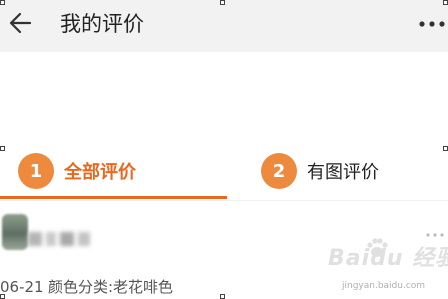  I want to click on baidu-jingyan-watermark: Baidu 经验, so click(388, 259).